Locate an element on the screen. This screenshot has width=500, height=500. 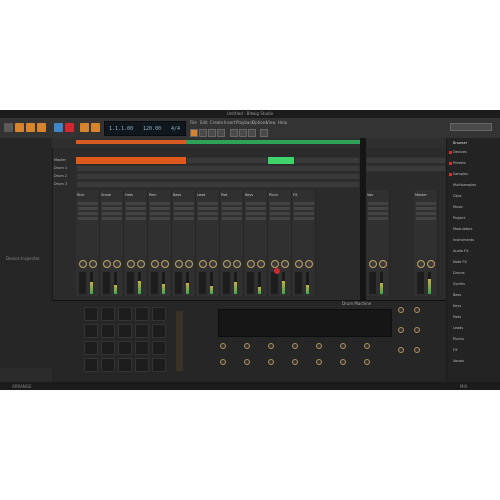
record-arm-icon is located at coordinates (277, 271).